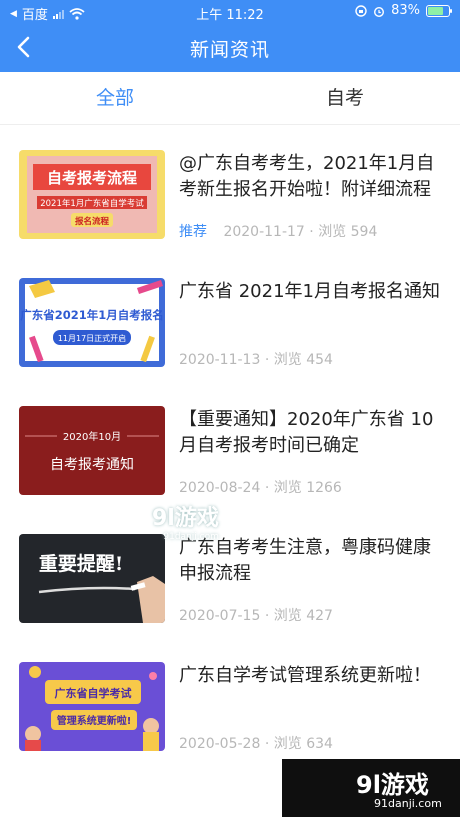  What do you see at coordinates (92, 203) in the screenshot?
I see `thumb-text: 2021年1月广东省自学考试` at bounding box center [92, 203].